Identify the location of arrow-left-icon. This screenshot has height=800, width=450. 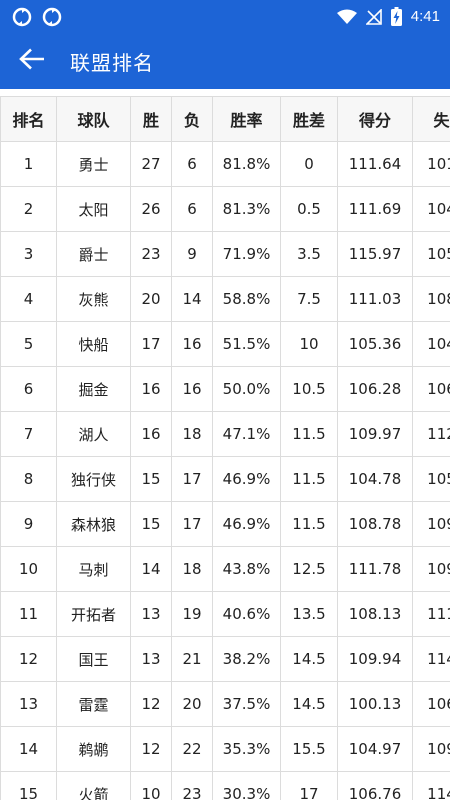
(32, 61).